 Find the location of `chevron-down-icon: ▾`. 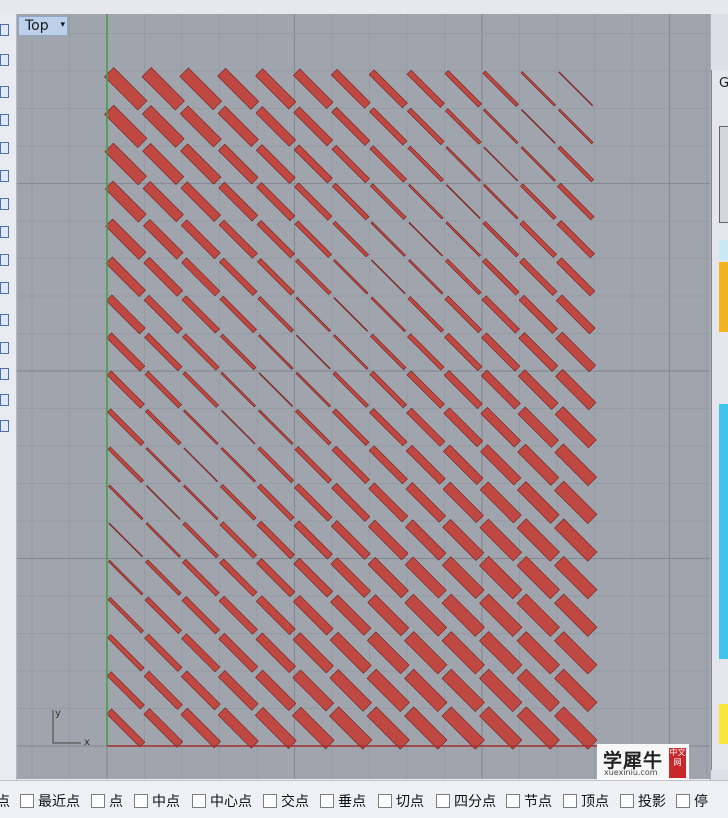

chevron-down-icon: ▾ is located at coordinates (62, 25).